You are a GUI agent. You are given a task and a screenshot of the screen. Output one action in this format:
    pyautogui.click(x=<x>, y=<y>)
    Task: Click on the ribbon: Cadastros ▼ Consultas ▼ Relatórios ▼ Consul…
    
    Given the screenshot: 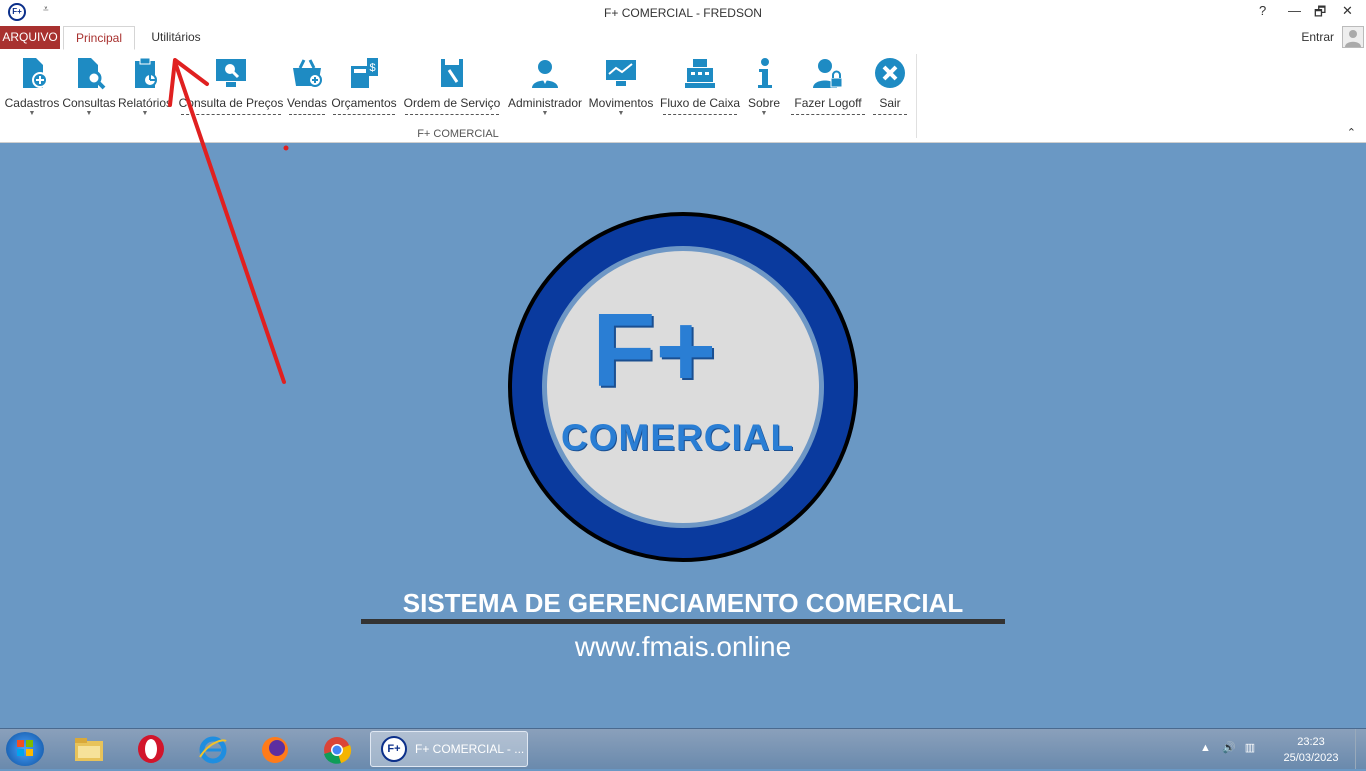 What is the action you would take?
    pyautogui.click(x=683, y=96)
    